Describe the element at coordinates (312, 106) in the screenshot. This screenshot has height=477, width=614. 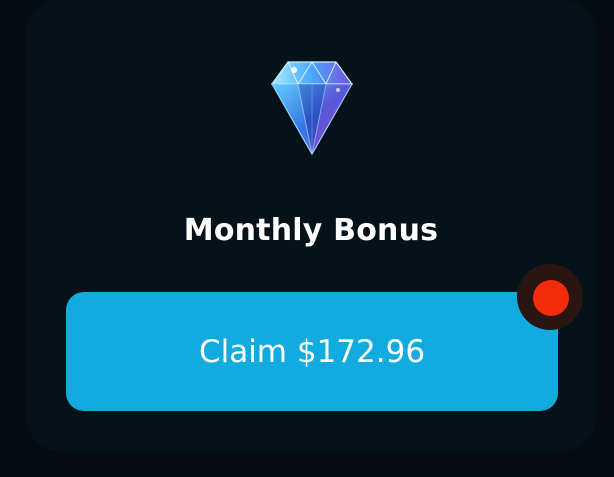
I see `diamond-icon` at that location.